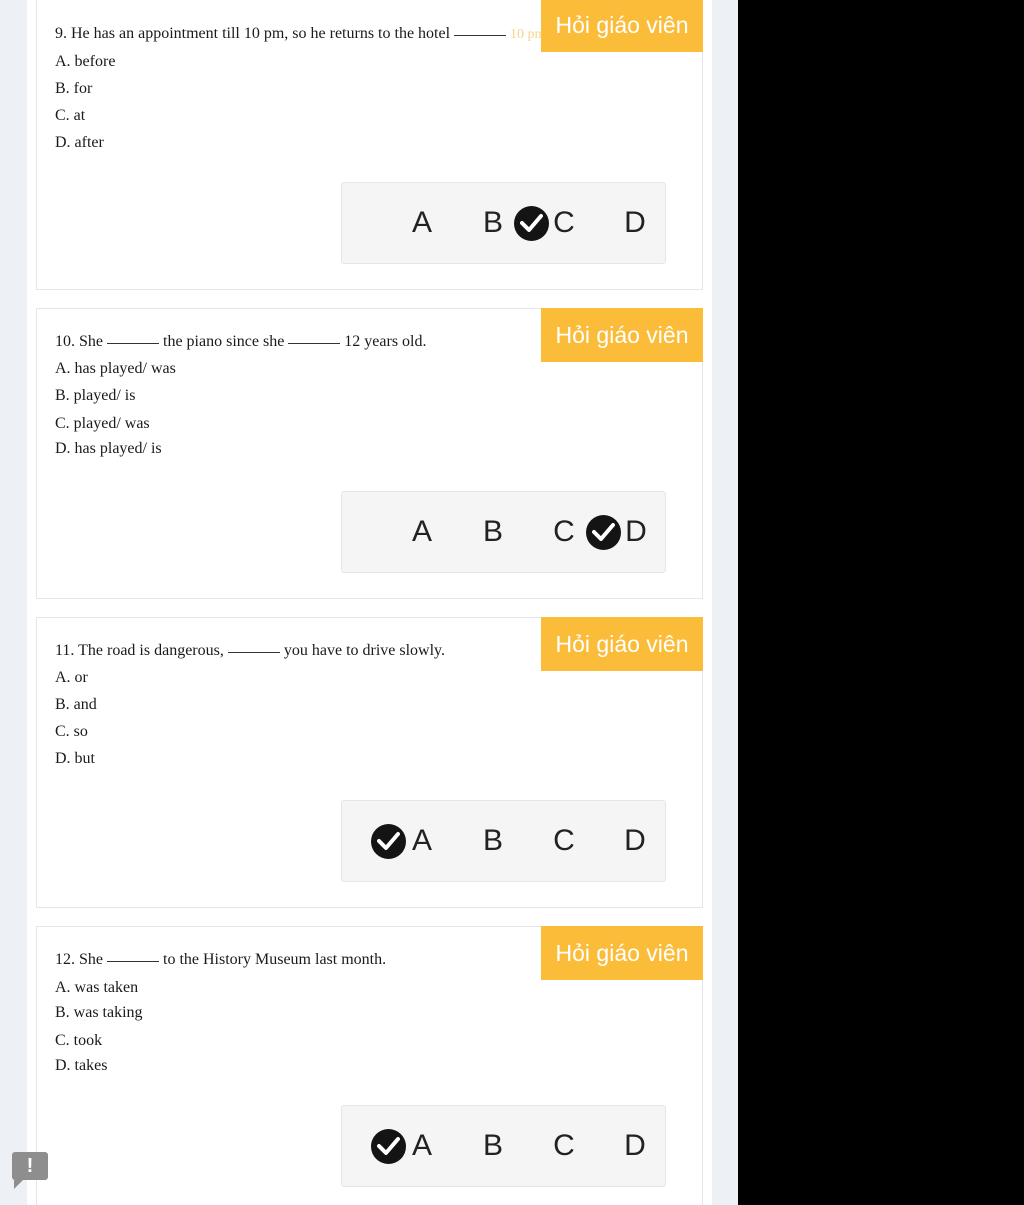  I want to click on option-b: B. played/ is, so click(95, 396).